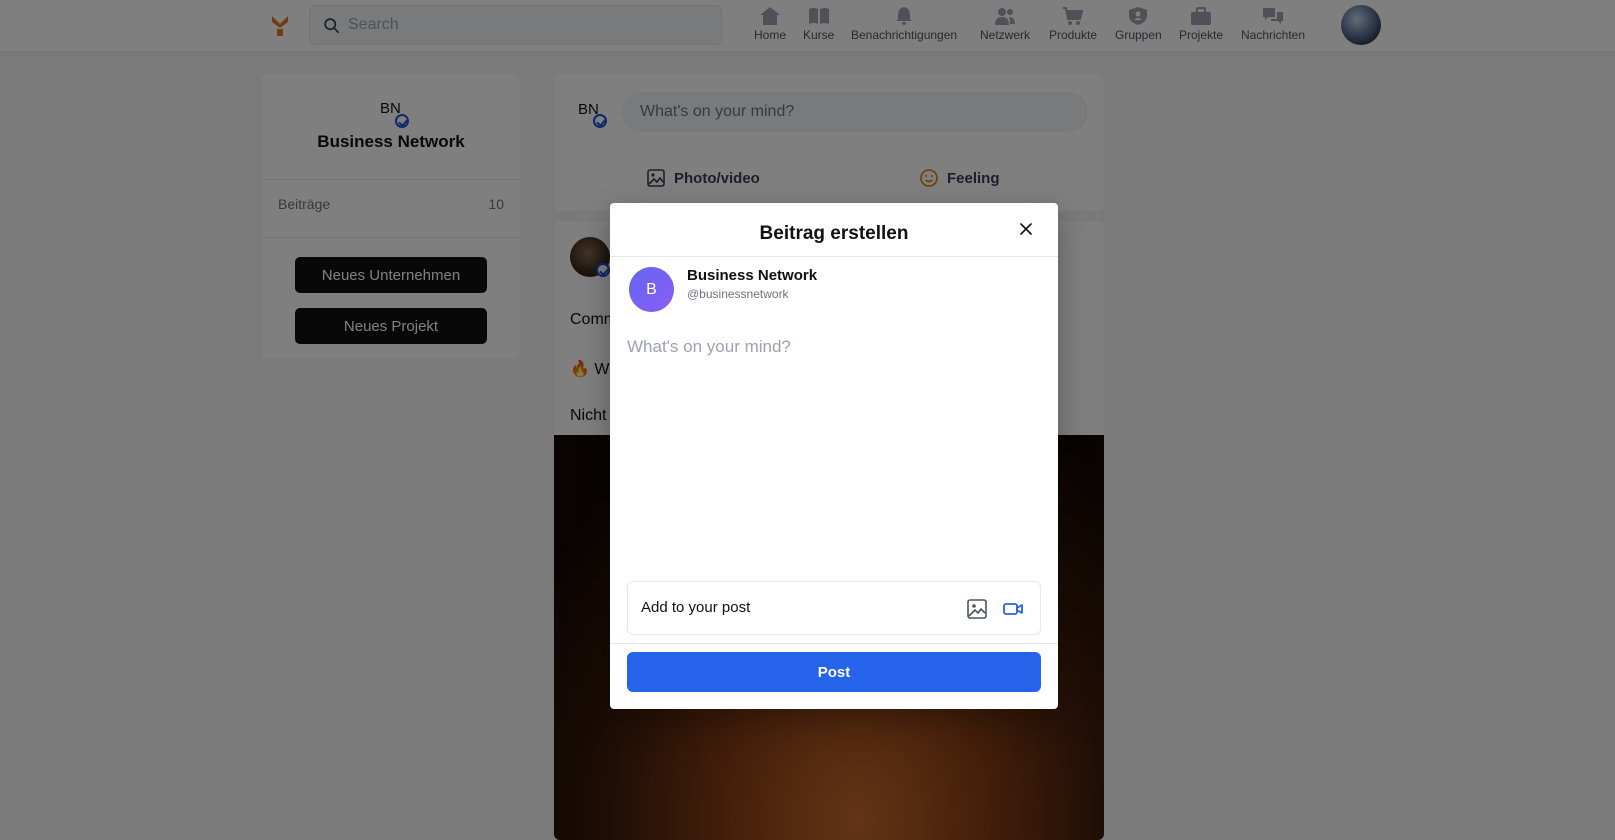 Image resolution: width=1615 pixels, height=840 pixels. What do you see at coordinates (738, 294) in the screenshot?
I see `account-handle: @businessnetwork` at bounding box center [738, 294].